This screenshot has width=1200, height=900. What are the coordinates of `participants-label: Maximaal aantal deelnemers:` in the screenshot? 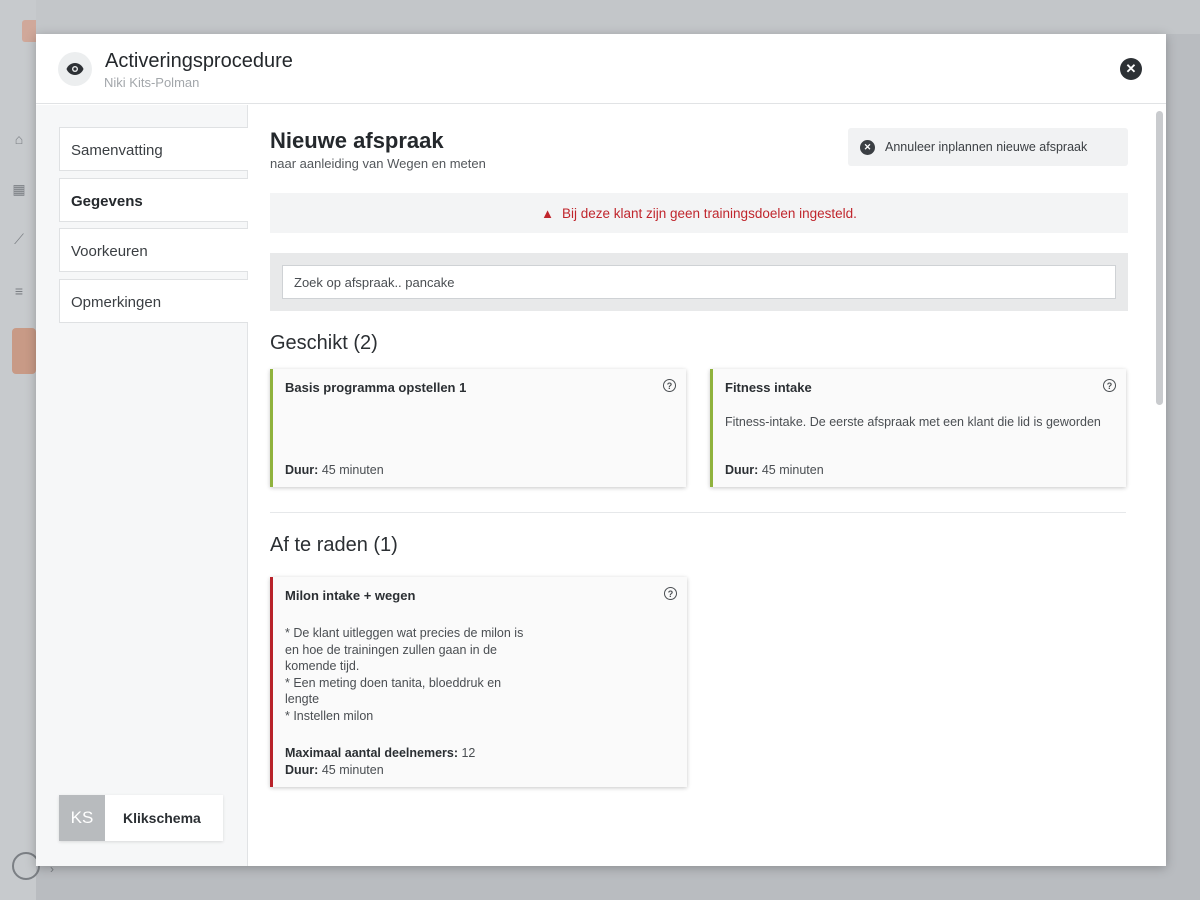 It's located at (371, 753).